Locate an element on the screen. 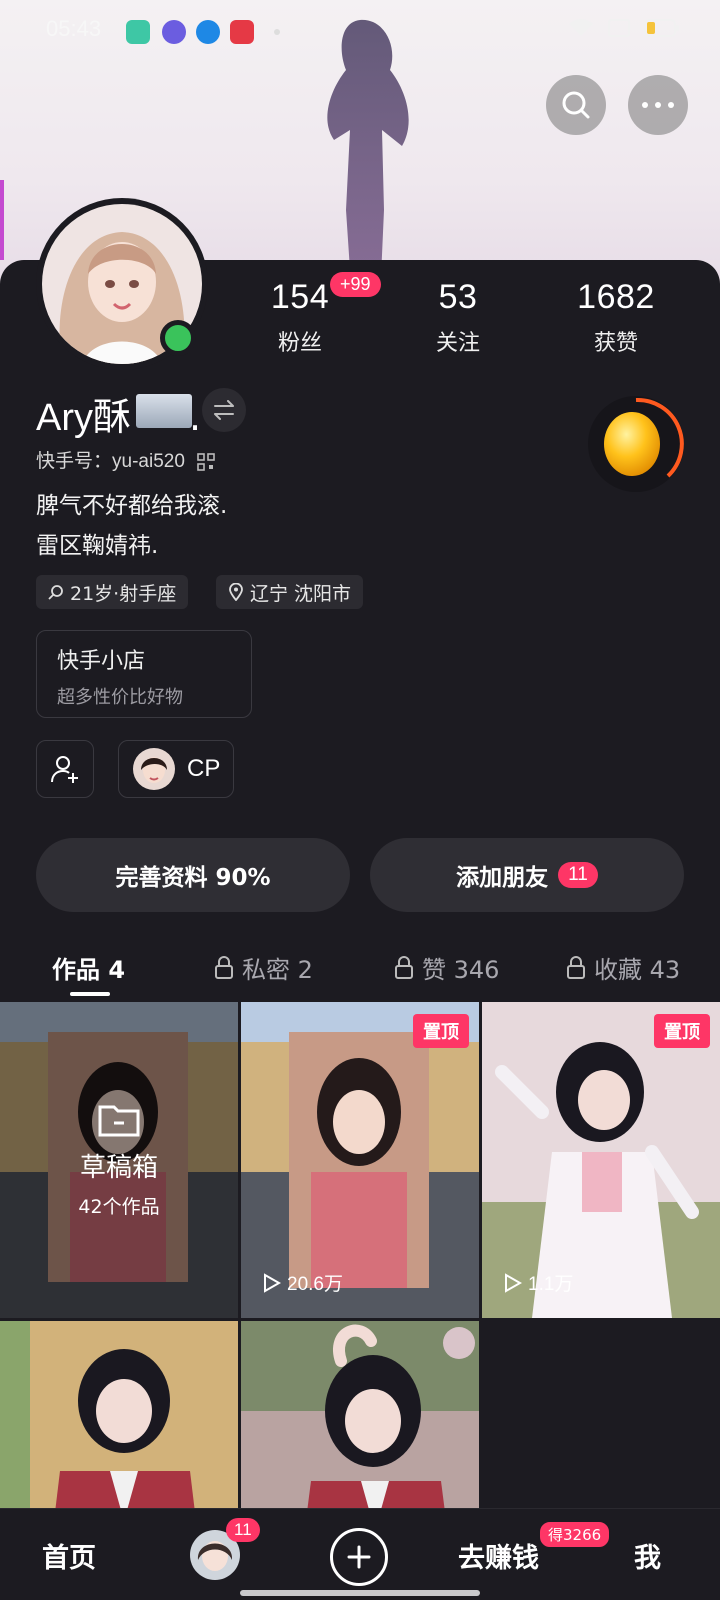 The width and height of the screenshot is (720, 1600). age-zodiac-text: 21岁·射手座 is located at coordinates (123, 593).